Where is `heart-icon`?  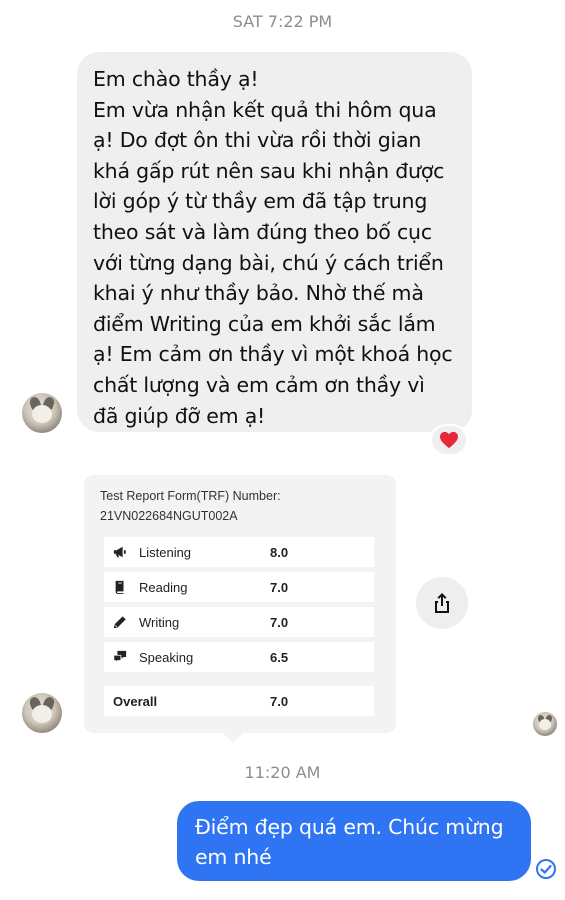 heart-icon is located at coordinates (449, 440).